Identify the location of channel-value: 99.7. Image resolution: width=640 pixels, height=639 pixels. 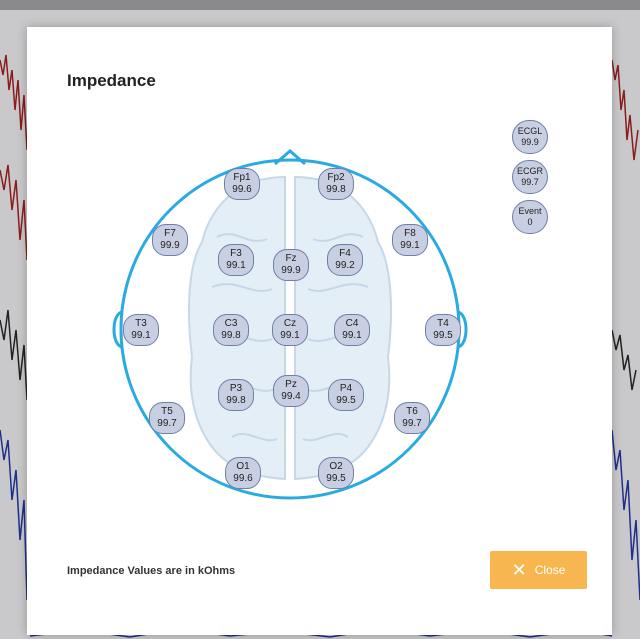
(530, 182).